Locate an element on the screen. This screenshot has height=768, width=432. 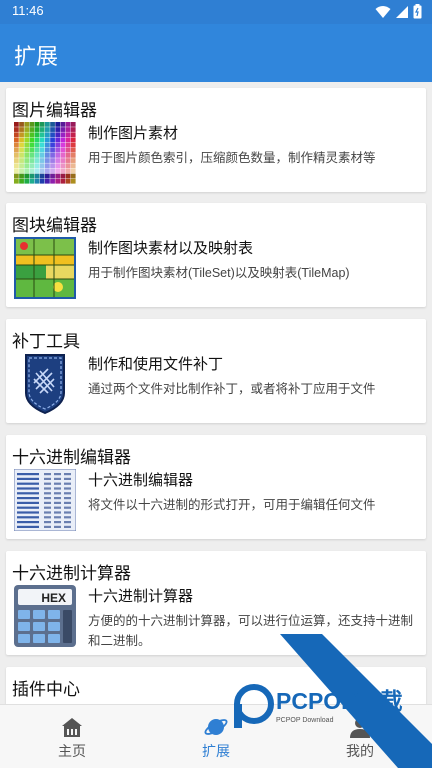
card-title: 十六进制编辑器 is located at coordinates (71, 457).